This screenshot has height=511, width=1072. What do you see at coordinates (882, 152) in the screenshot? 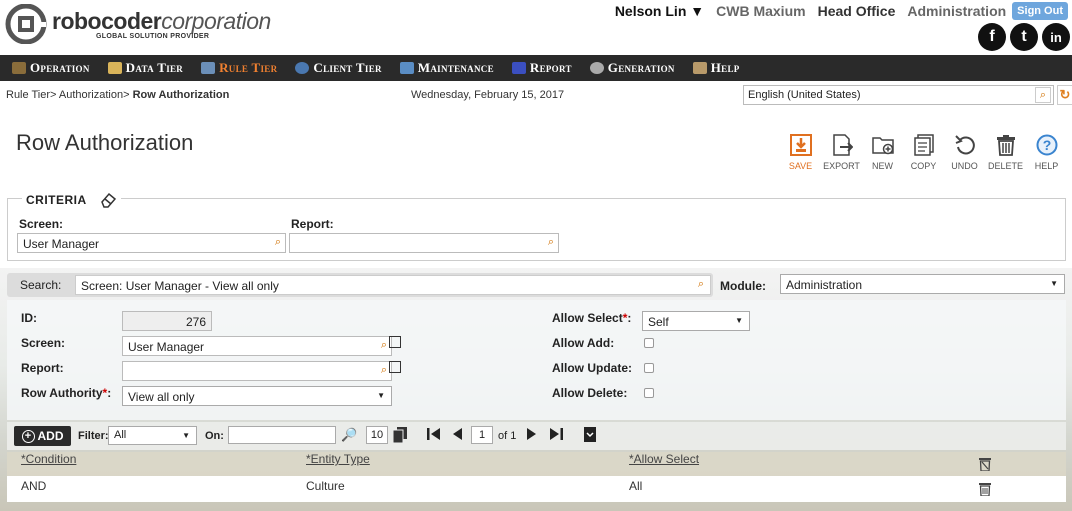
I see `new-button: NEW` at bounding box center [882, 152].